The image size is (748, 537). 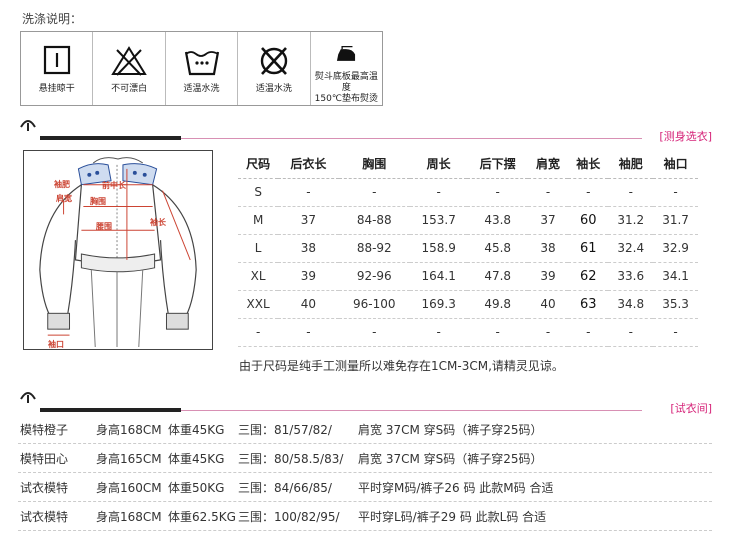 I want to click on size-row: ---------, so click(x=468, y=332).